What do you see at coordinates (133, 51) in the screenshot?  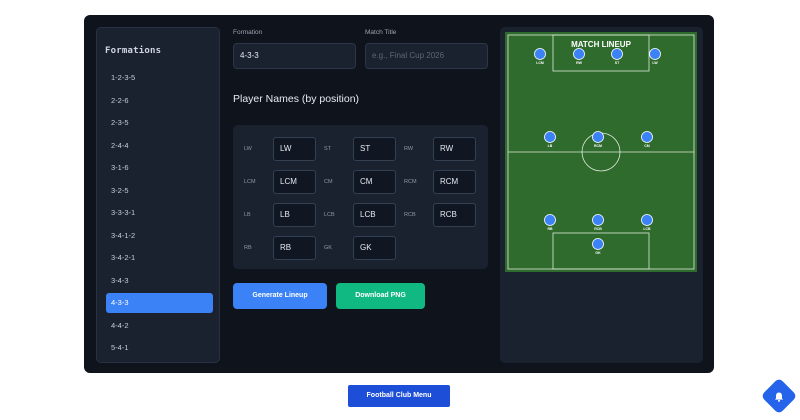 I see `formations-title: Formations` at bounding box center [133, 51].